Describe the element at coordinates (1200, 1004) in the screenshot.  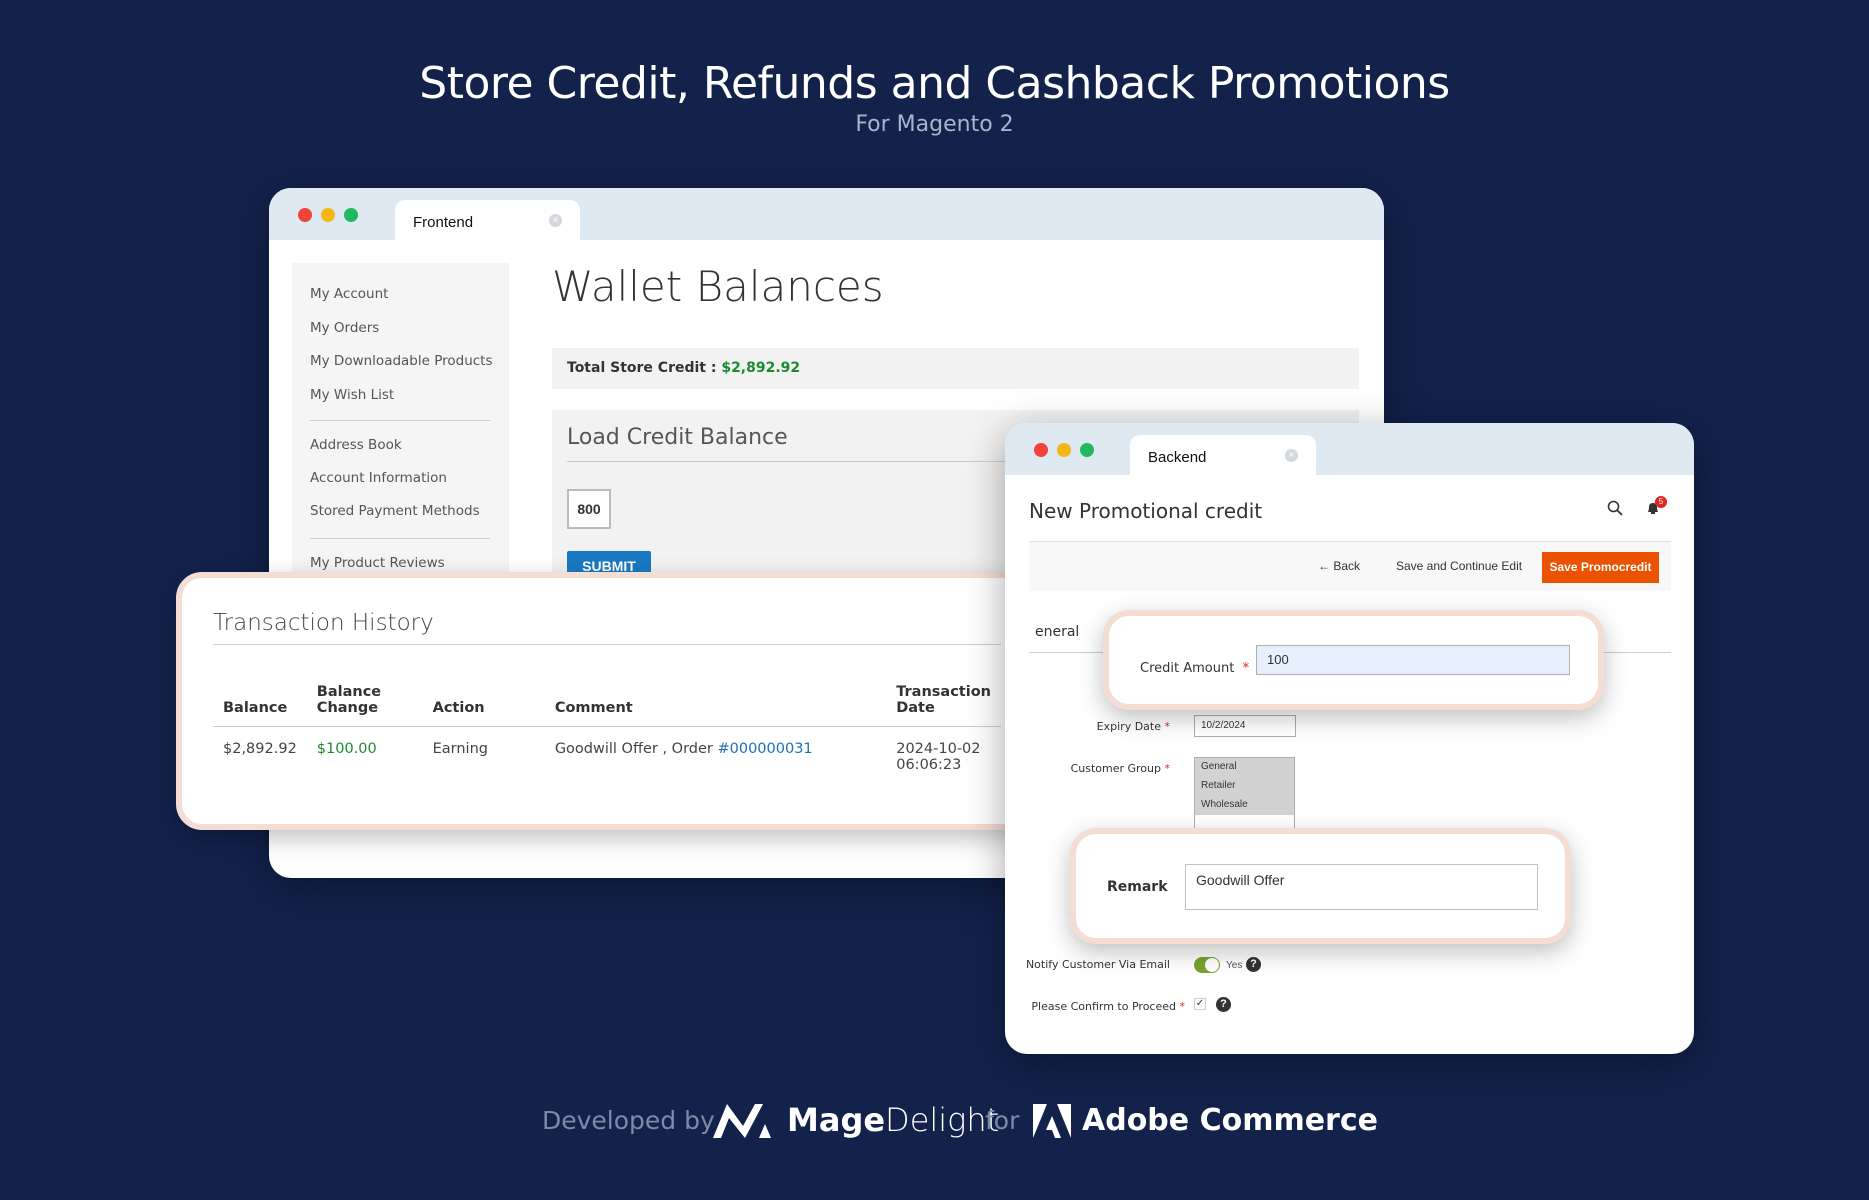
I see `confirm-checkbox: ✓` at that location.